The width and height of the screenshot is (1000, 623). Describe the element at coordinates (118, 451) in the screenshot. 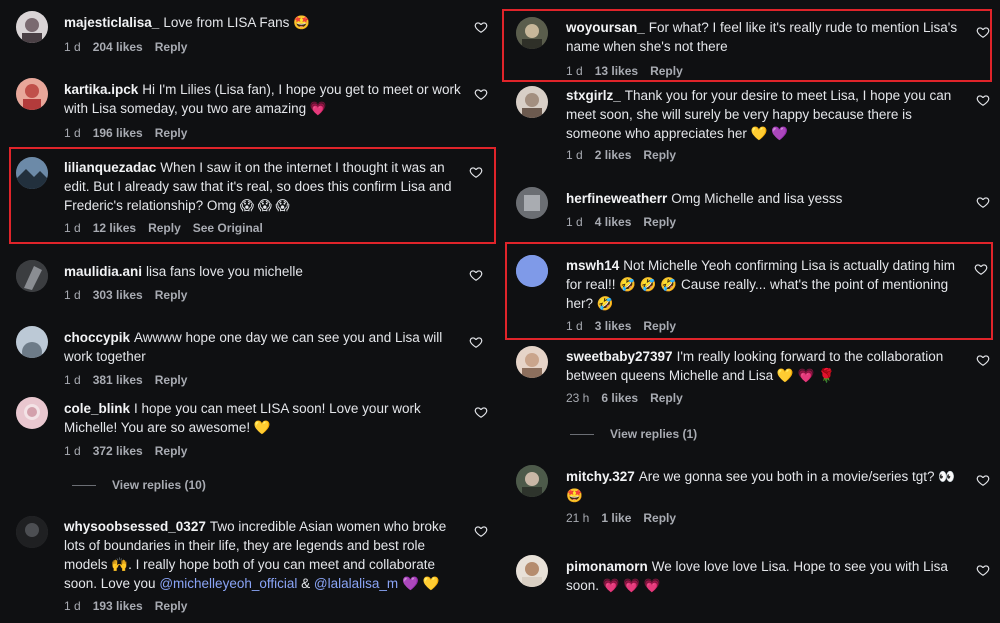

I see `comment-likes: 372 likes` at that location.